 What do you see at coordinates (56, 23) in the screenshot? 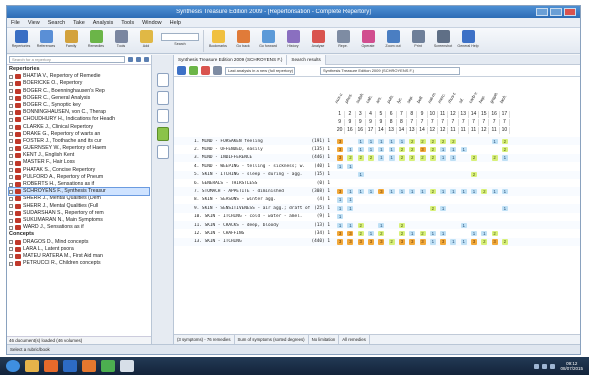
I see `menu-item-search: Search` at bounding box center [56, 23].